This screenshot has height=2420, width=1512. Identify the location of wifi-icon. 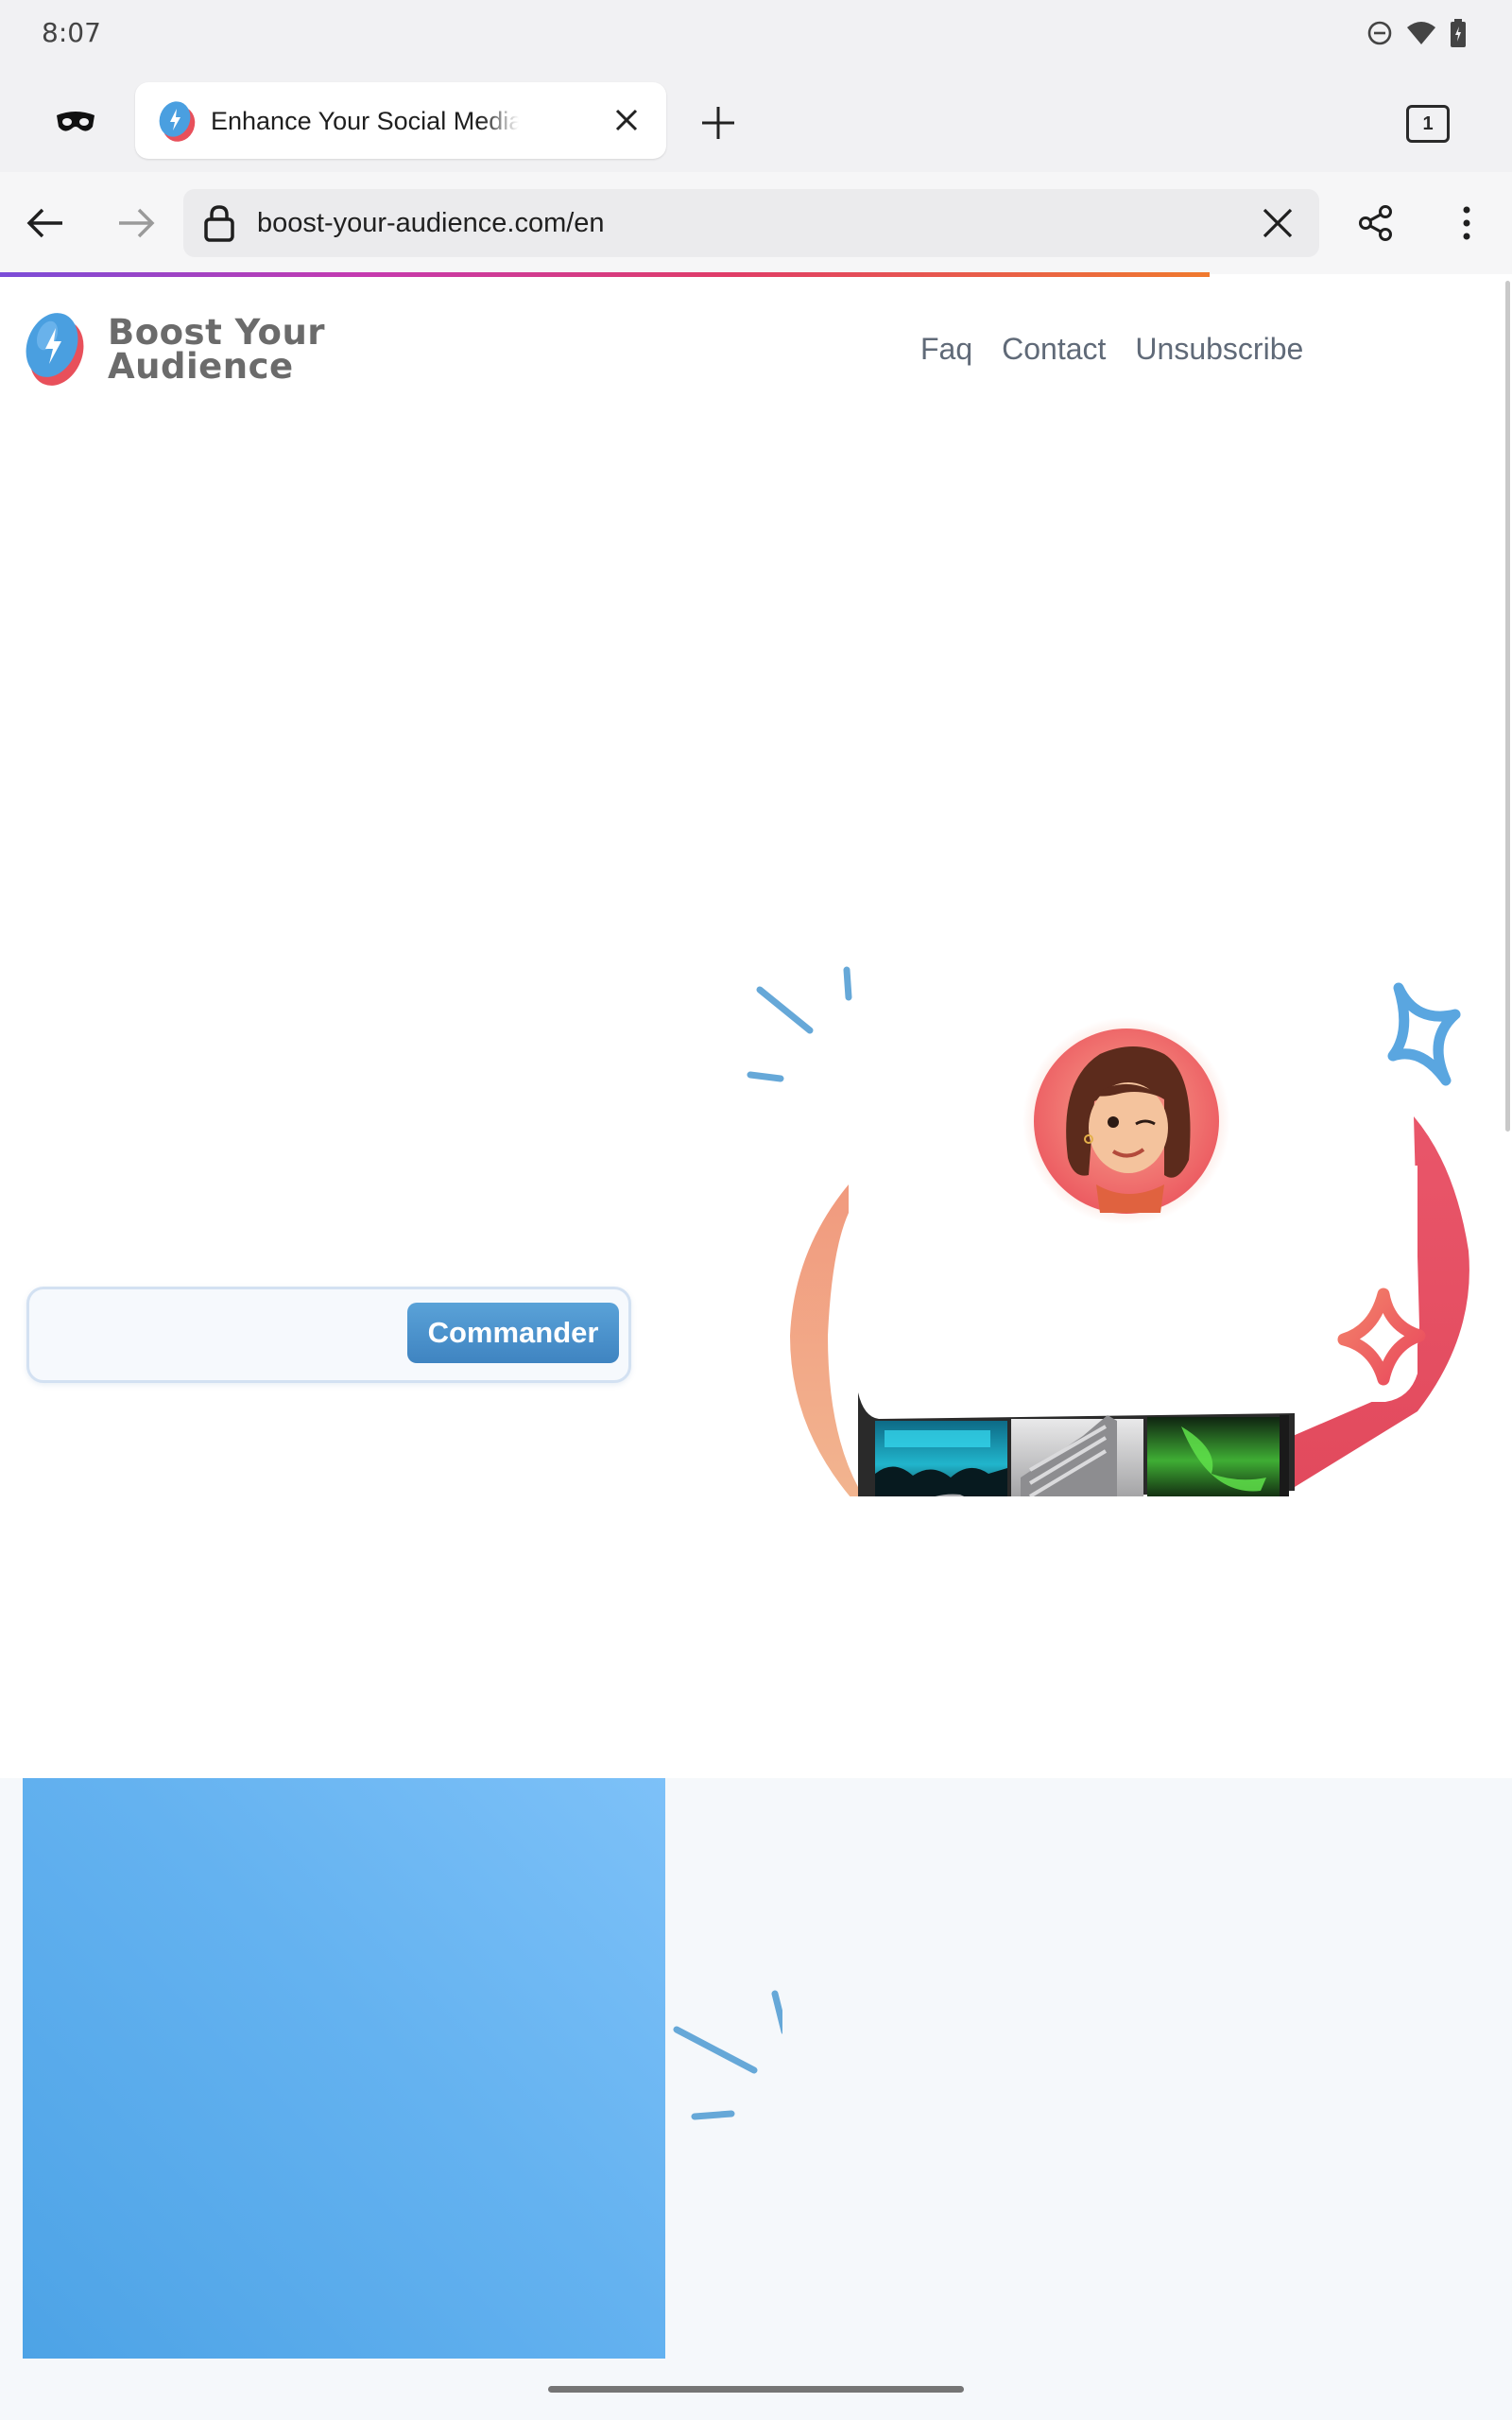
(1421, 33).